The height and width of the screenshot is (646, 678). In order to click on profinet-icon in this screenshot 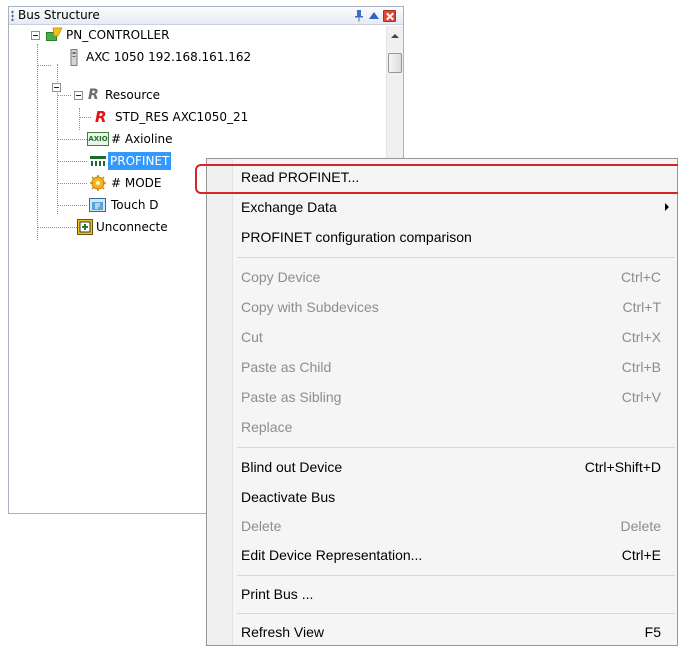, I will do `click(98, 162)`.